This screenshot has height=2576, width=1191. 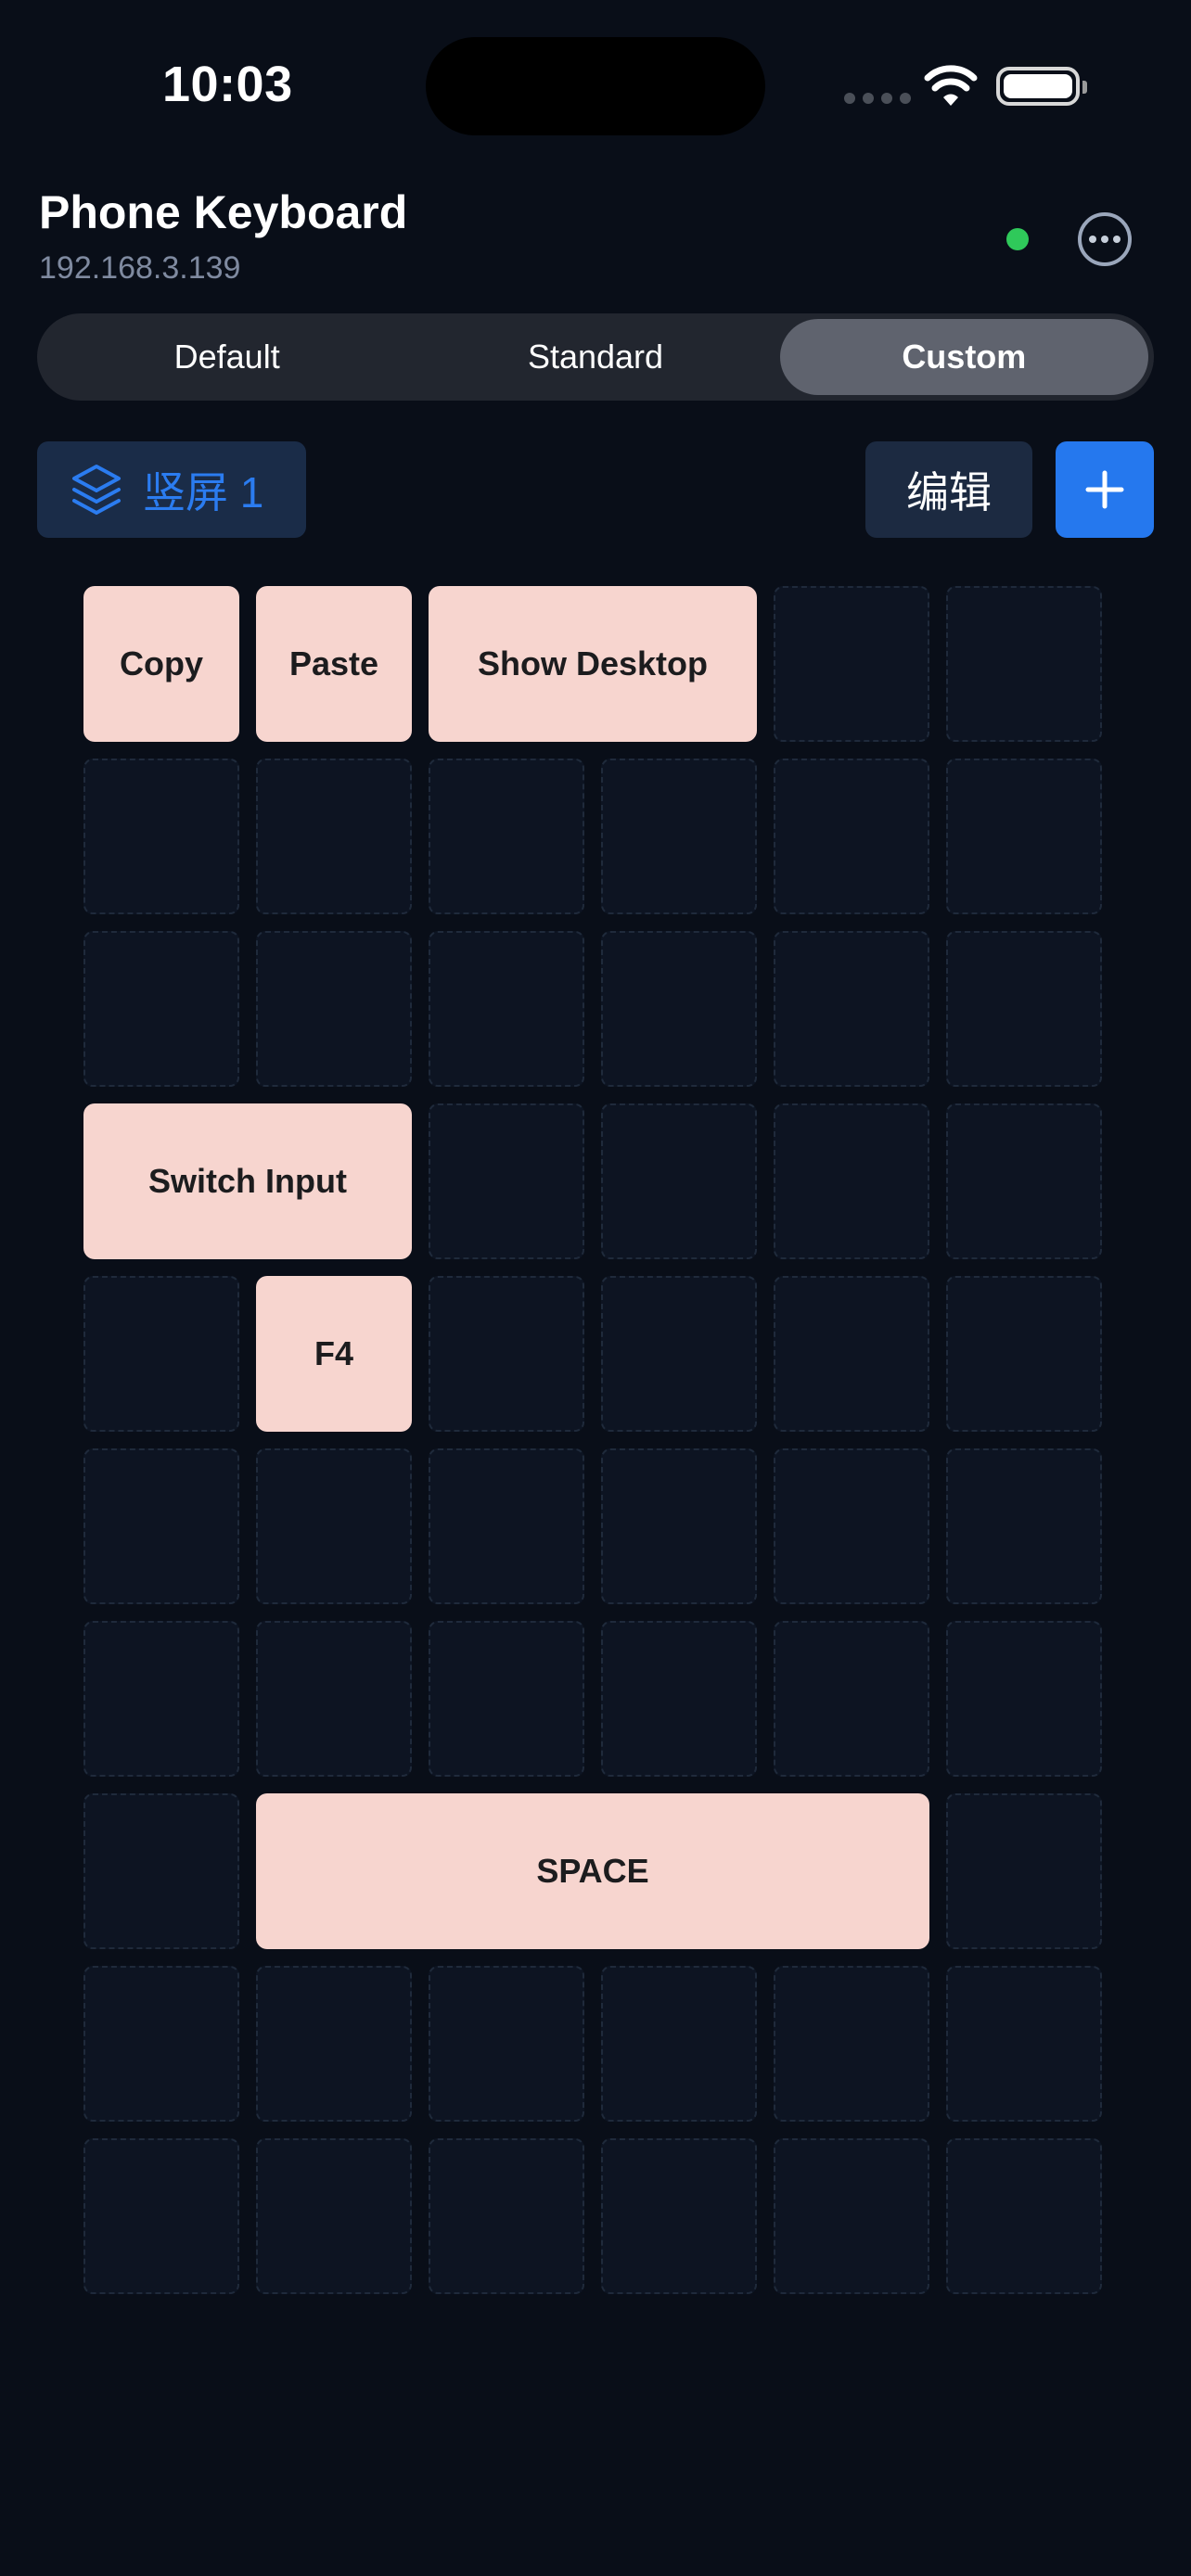 I want to click on add-key-button, so click(x=1105, y=489).